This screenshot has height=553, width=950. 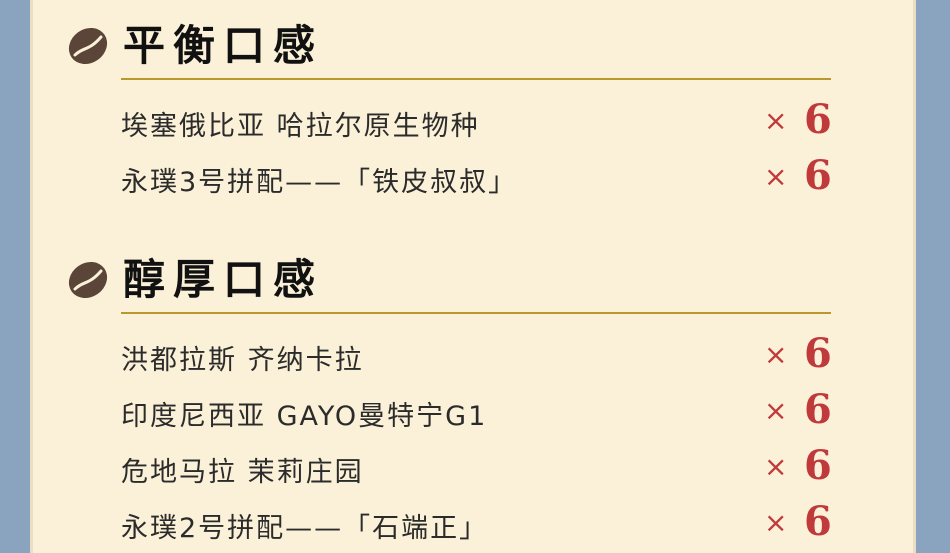 I want to click on section-title: 醇厚口感, so click(x=223, y=279).